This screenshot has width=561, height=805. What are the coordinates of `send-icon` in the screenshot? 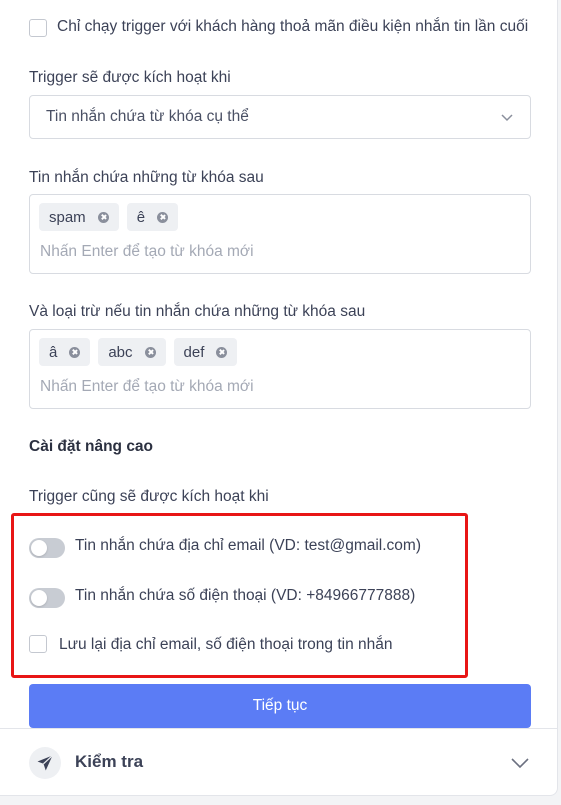 It's located at (45, 763).